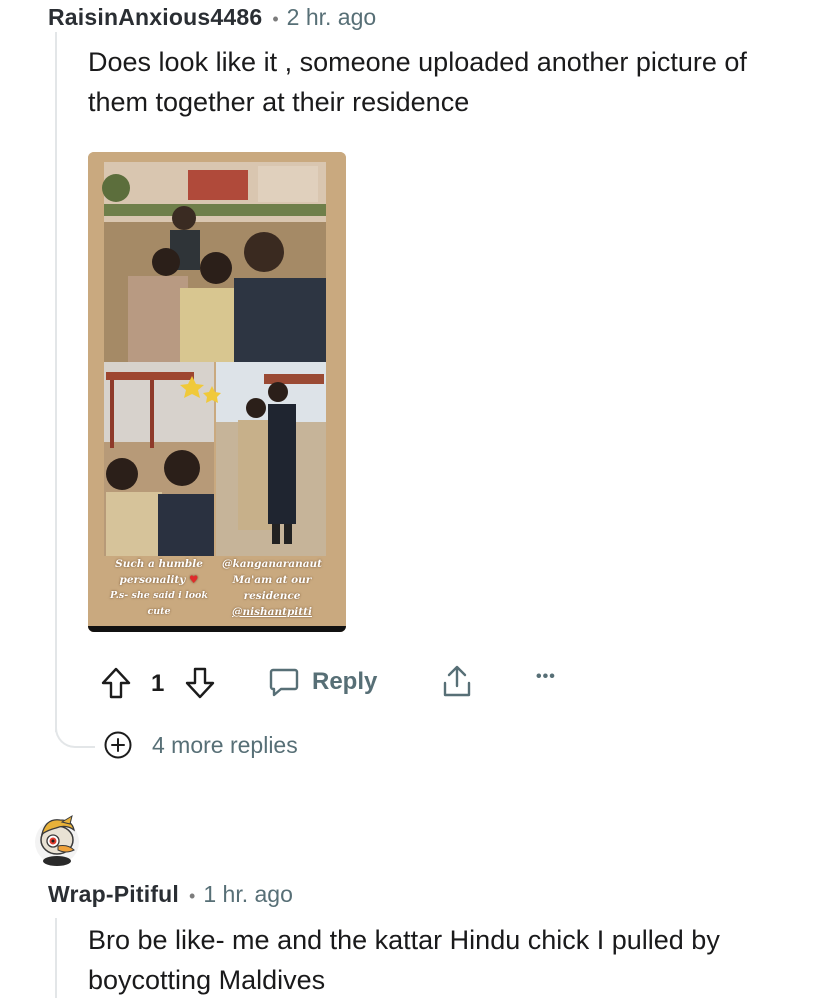 Image resolution: width=828 pixels, height=1000 pixels. I want to click on more-replies-button: 4 more replies, so click(201, 745).